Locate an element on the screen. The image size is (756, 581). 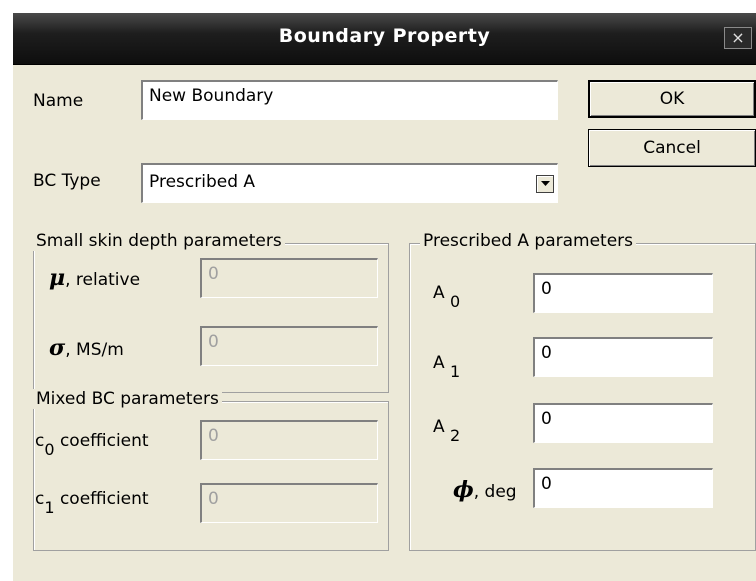
c0-subscript: 0 is located at coordinates (49, 449).